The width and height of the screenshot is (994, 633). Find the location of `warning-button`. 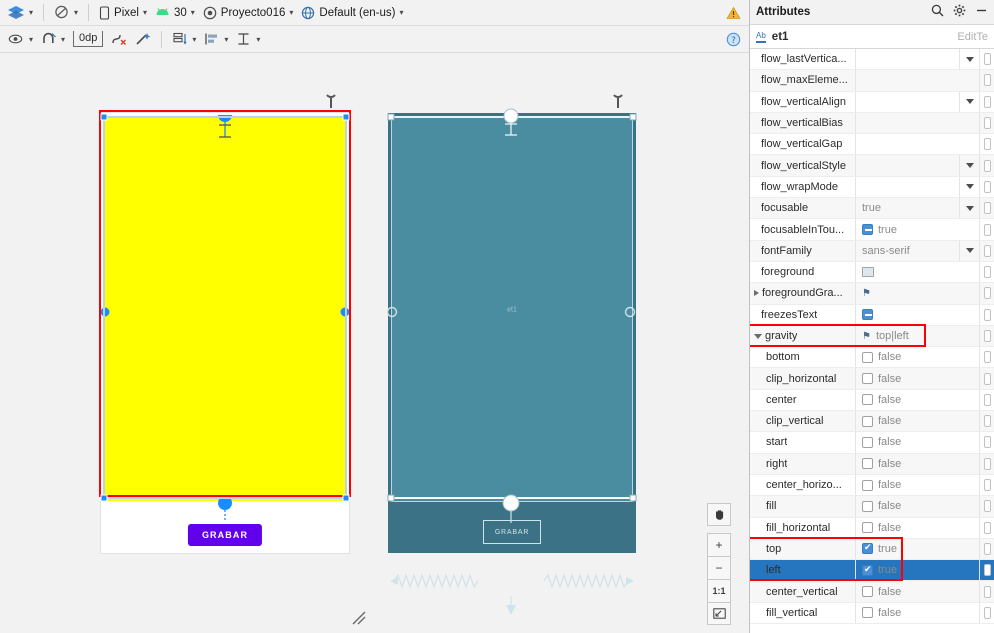

warning-button is located at coordinates (733, 13).